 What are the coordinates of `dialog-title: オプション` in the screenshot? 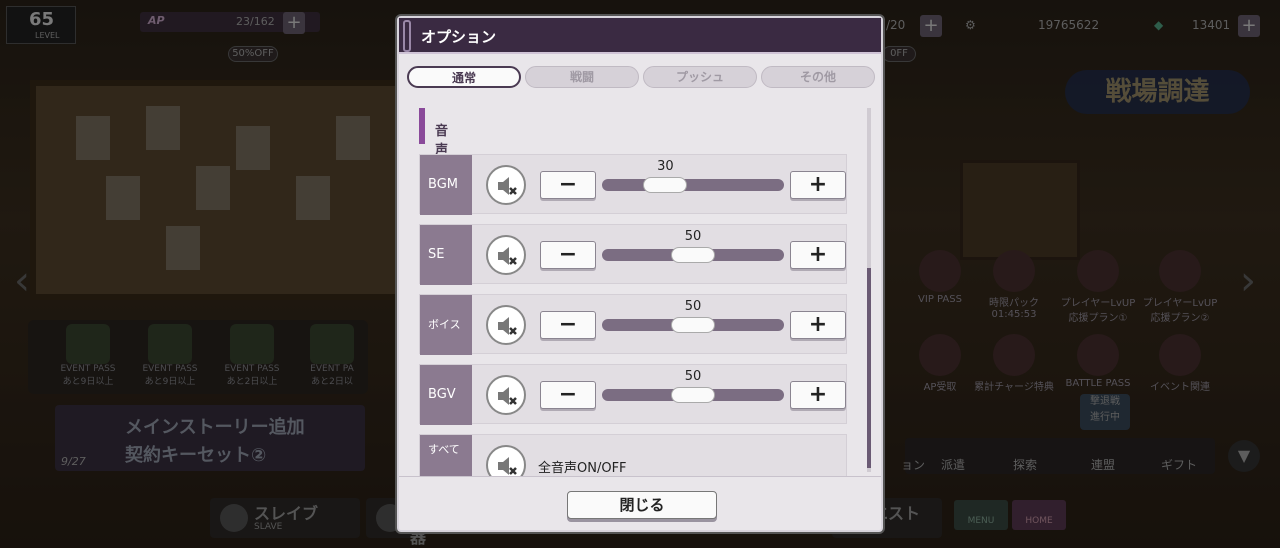 It's located at (459, 37).